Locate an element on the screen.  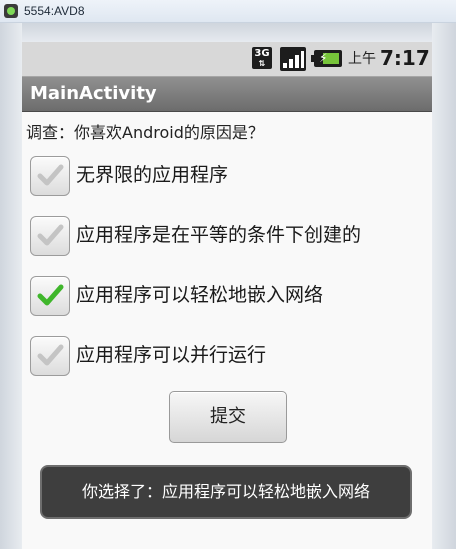
signal-icon is located at coordinates (293, 59).